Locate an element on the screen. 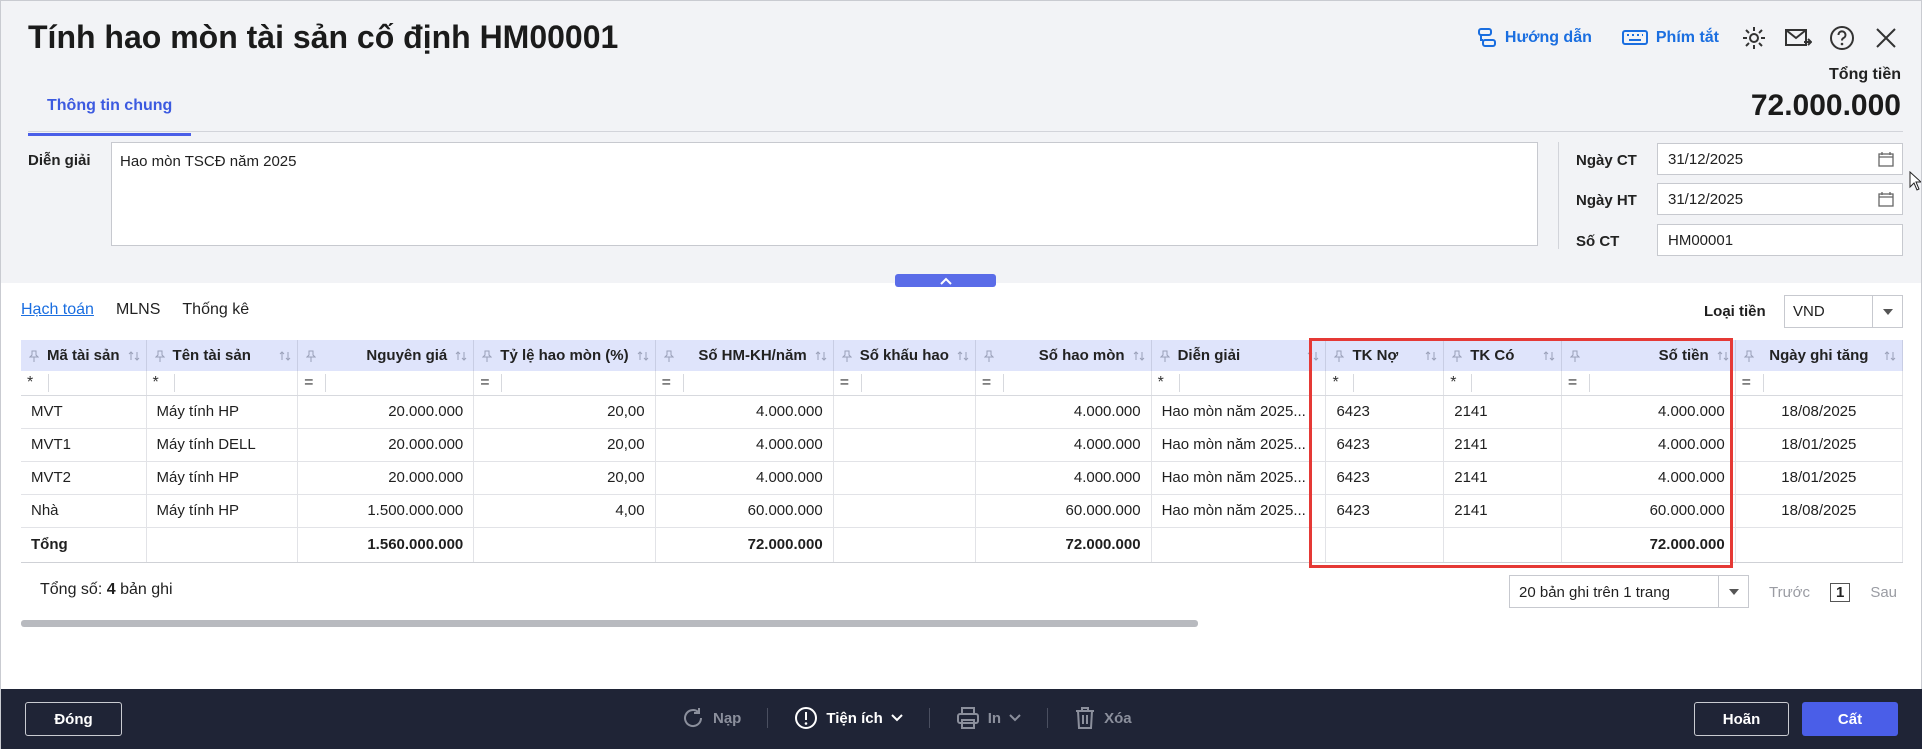 This screenshot has width=1922, height=749. reload-button: Nạp is located at coordinates (711, 718).